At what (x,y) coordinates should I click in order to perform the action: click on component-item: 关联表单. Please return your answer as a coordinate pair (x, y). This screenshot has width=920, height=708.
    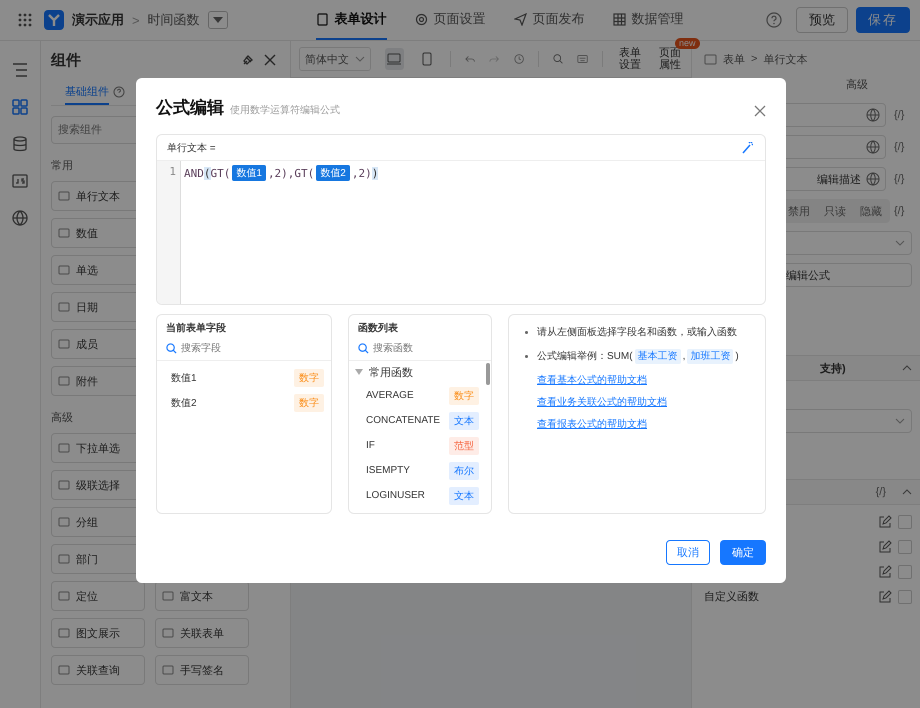
    Looking at the image, I should click on (202, 633).